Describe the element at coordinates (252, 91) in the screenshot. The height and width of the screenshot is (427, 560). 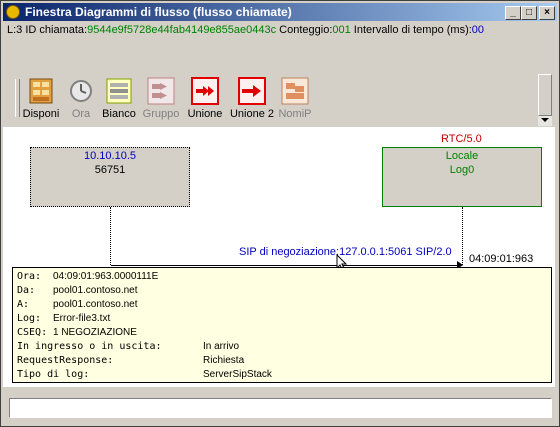
I see `merge2-icon` at that location.